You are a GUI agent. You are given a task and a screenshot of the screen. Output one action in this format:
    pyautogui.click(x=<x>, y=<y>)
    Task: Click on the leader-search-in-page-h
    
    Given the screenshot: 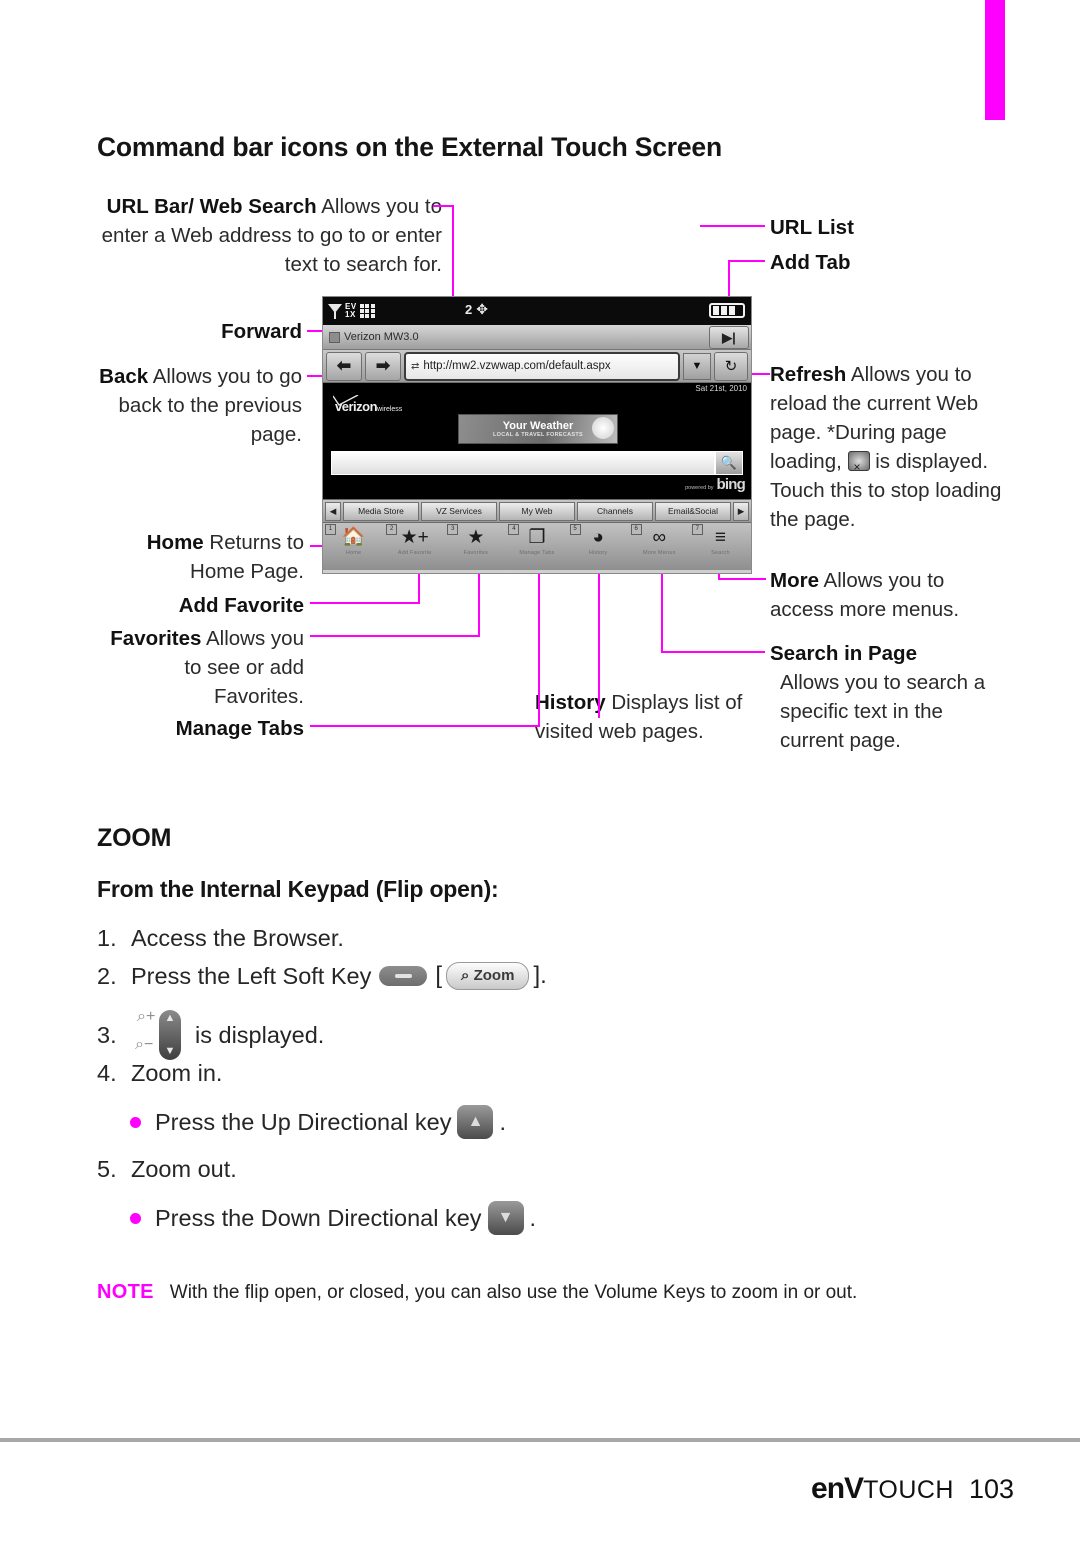 What is the action you would take?
    pyautogui.click(x=713, y=652)
    